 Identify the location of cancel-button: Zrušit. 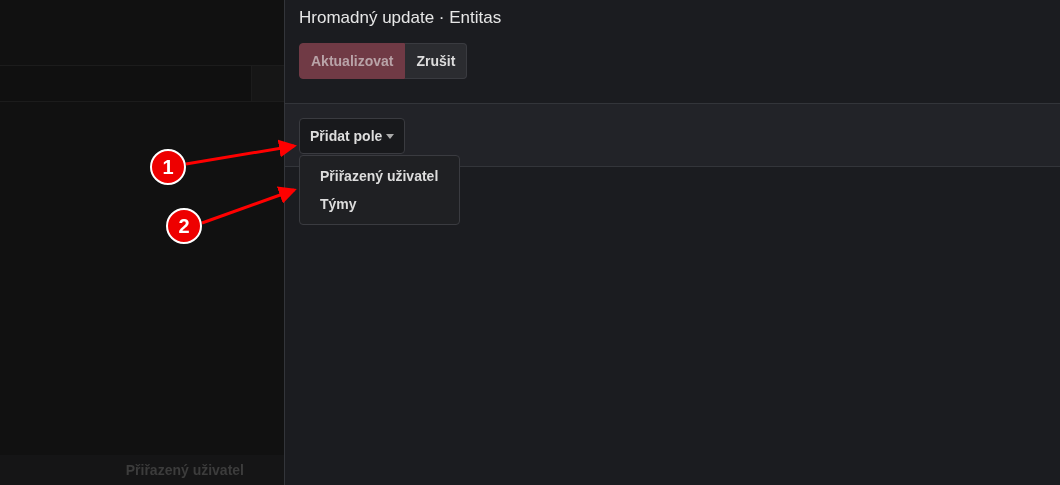
(436, 61).